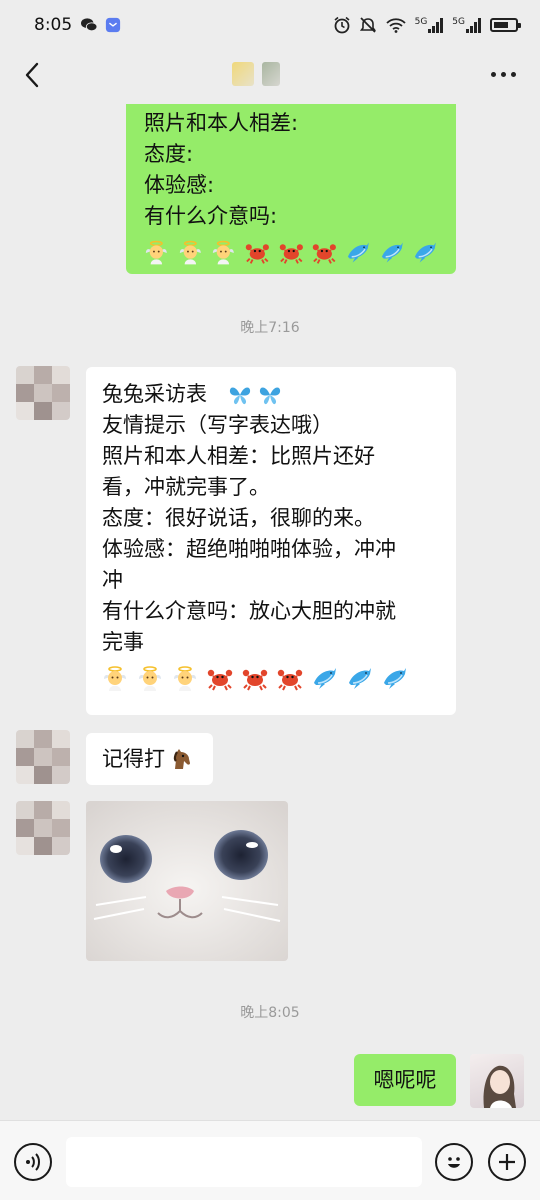 This screenshot has width=540, height=1200. I want to click on message-input, so click(244, 1162).